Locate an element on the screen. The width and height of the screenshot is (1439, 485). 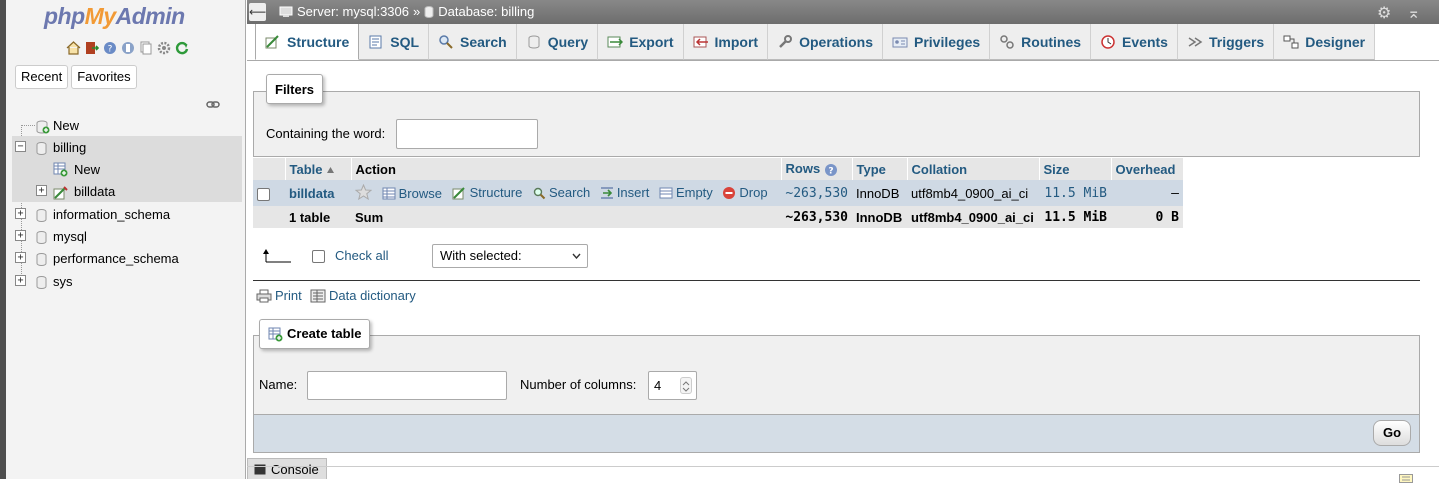
print-link: Print is located at coordinates (279, 295).